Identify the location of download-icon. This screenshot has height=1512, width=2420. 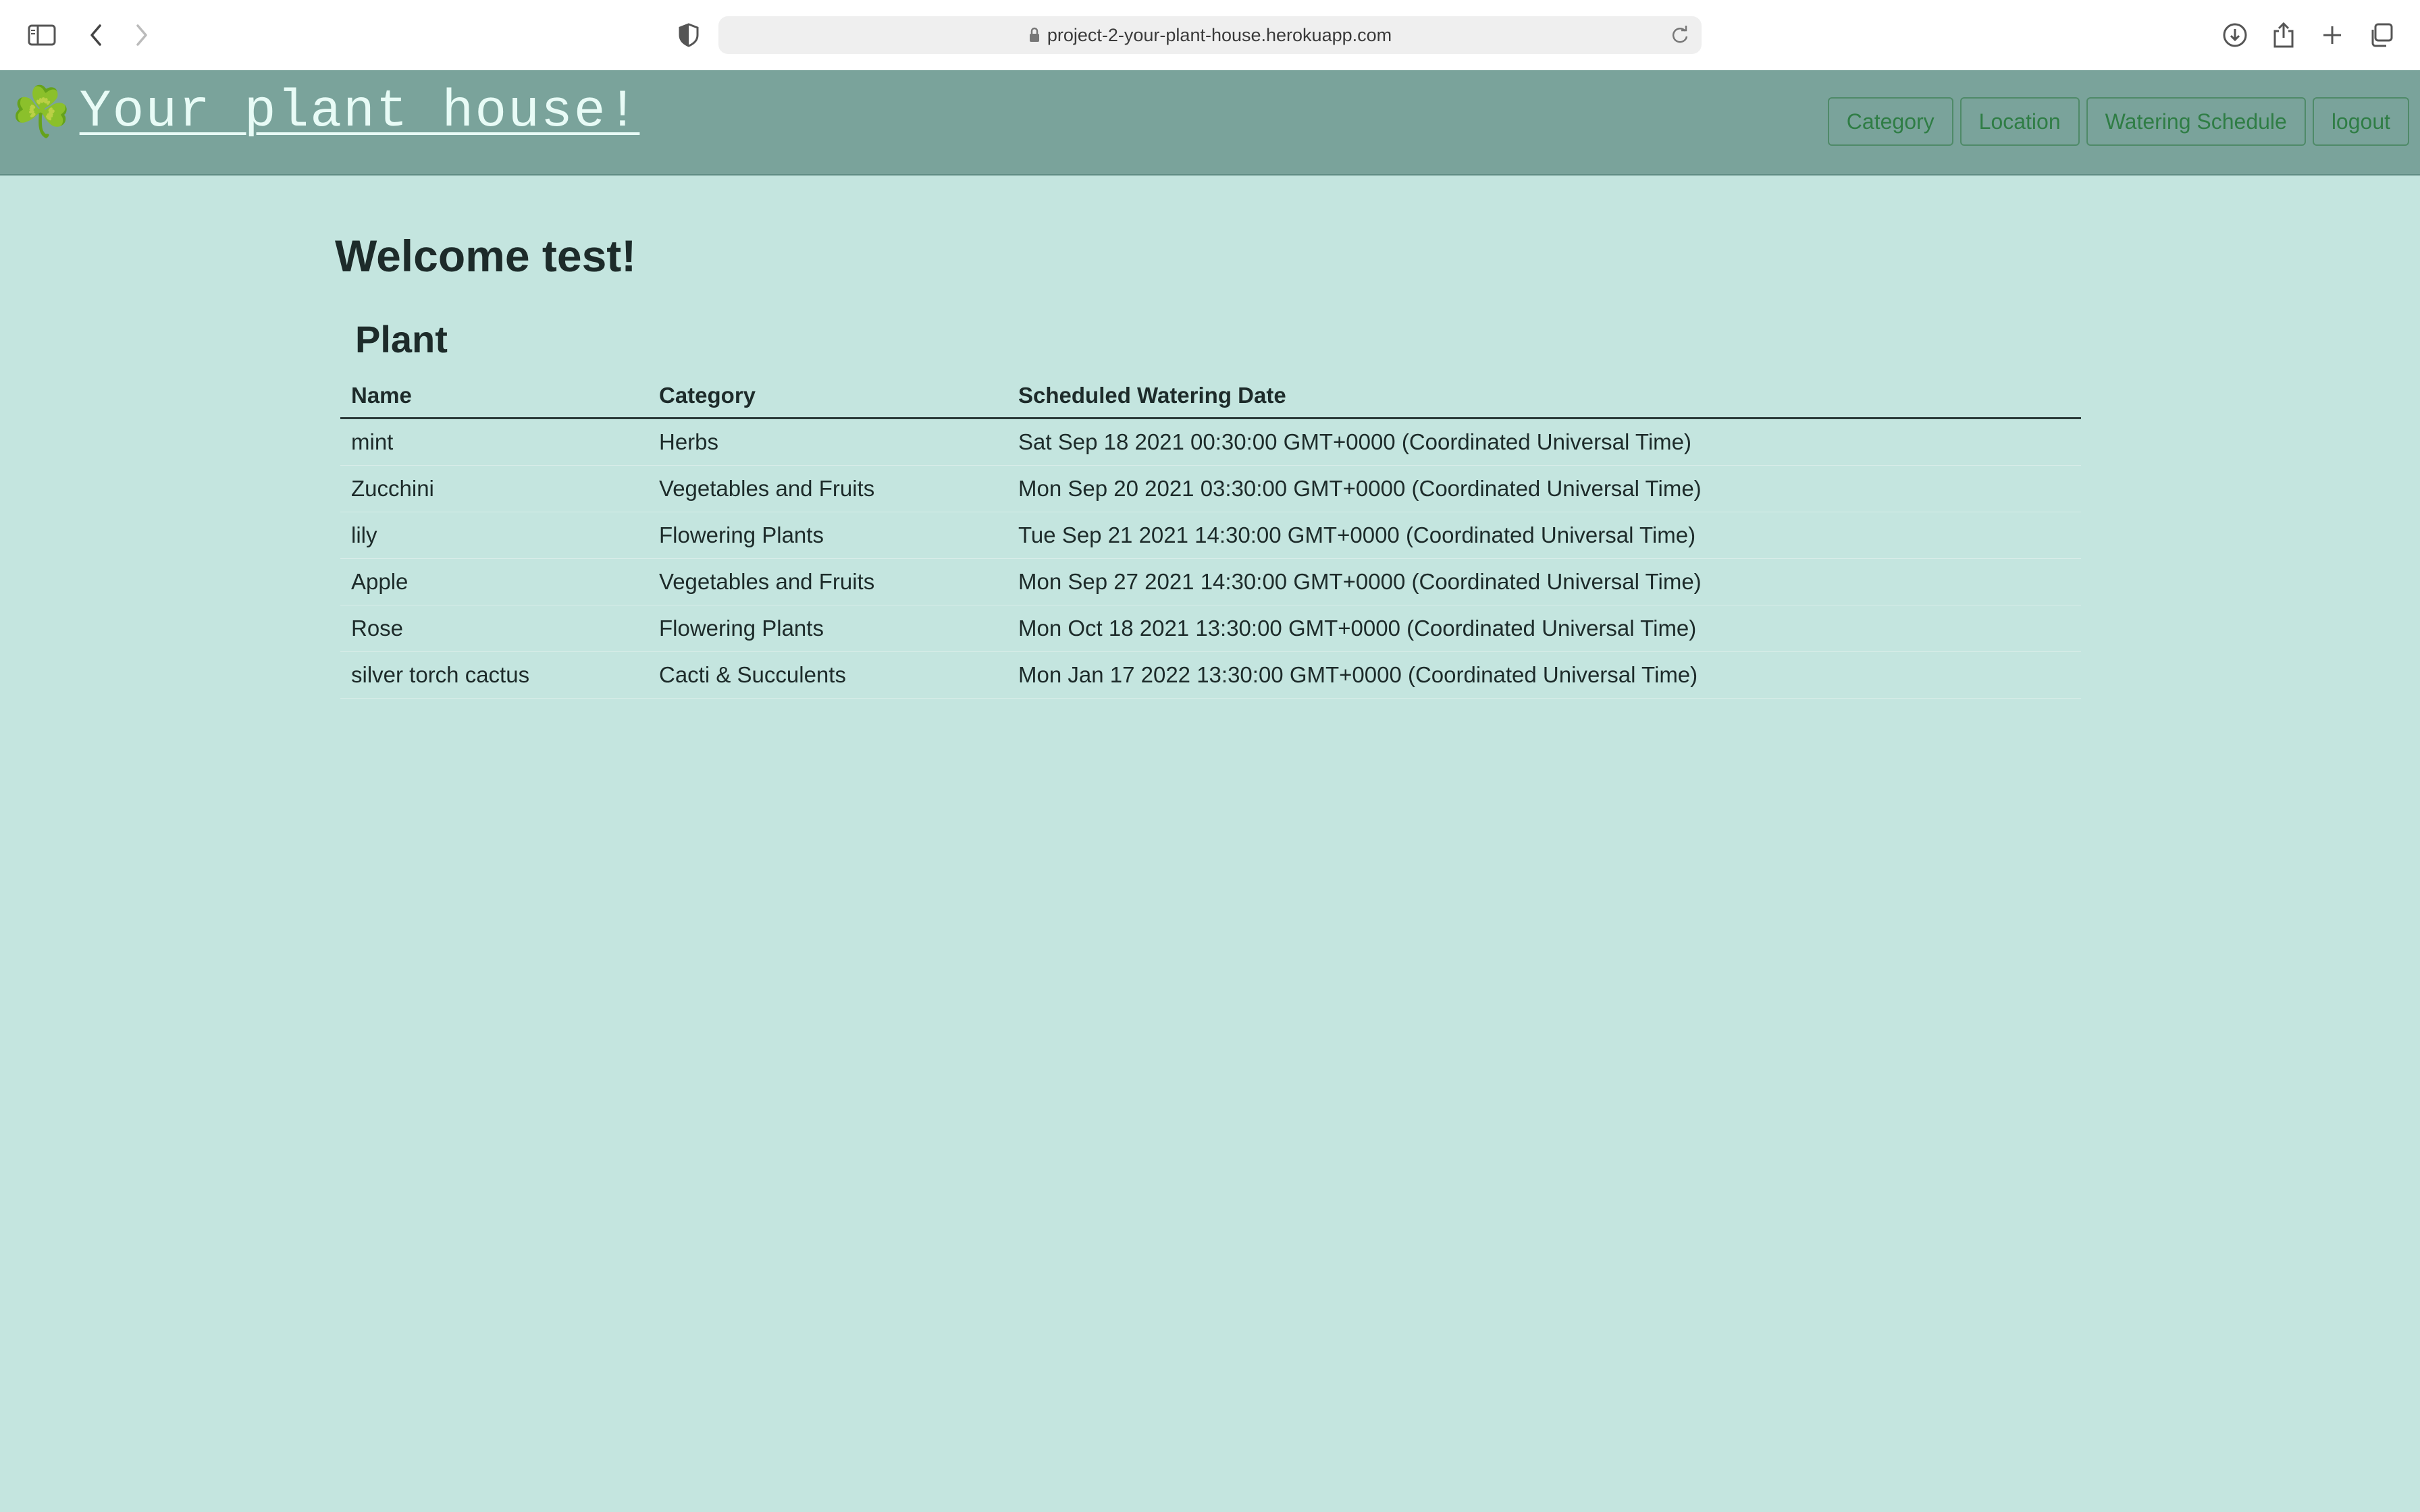
(2235, 35).